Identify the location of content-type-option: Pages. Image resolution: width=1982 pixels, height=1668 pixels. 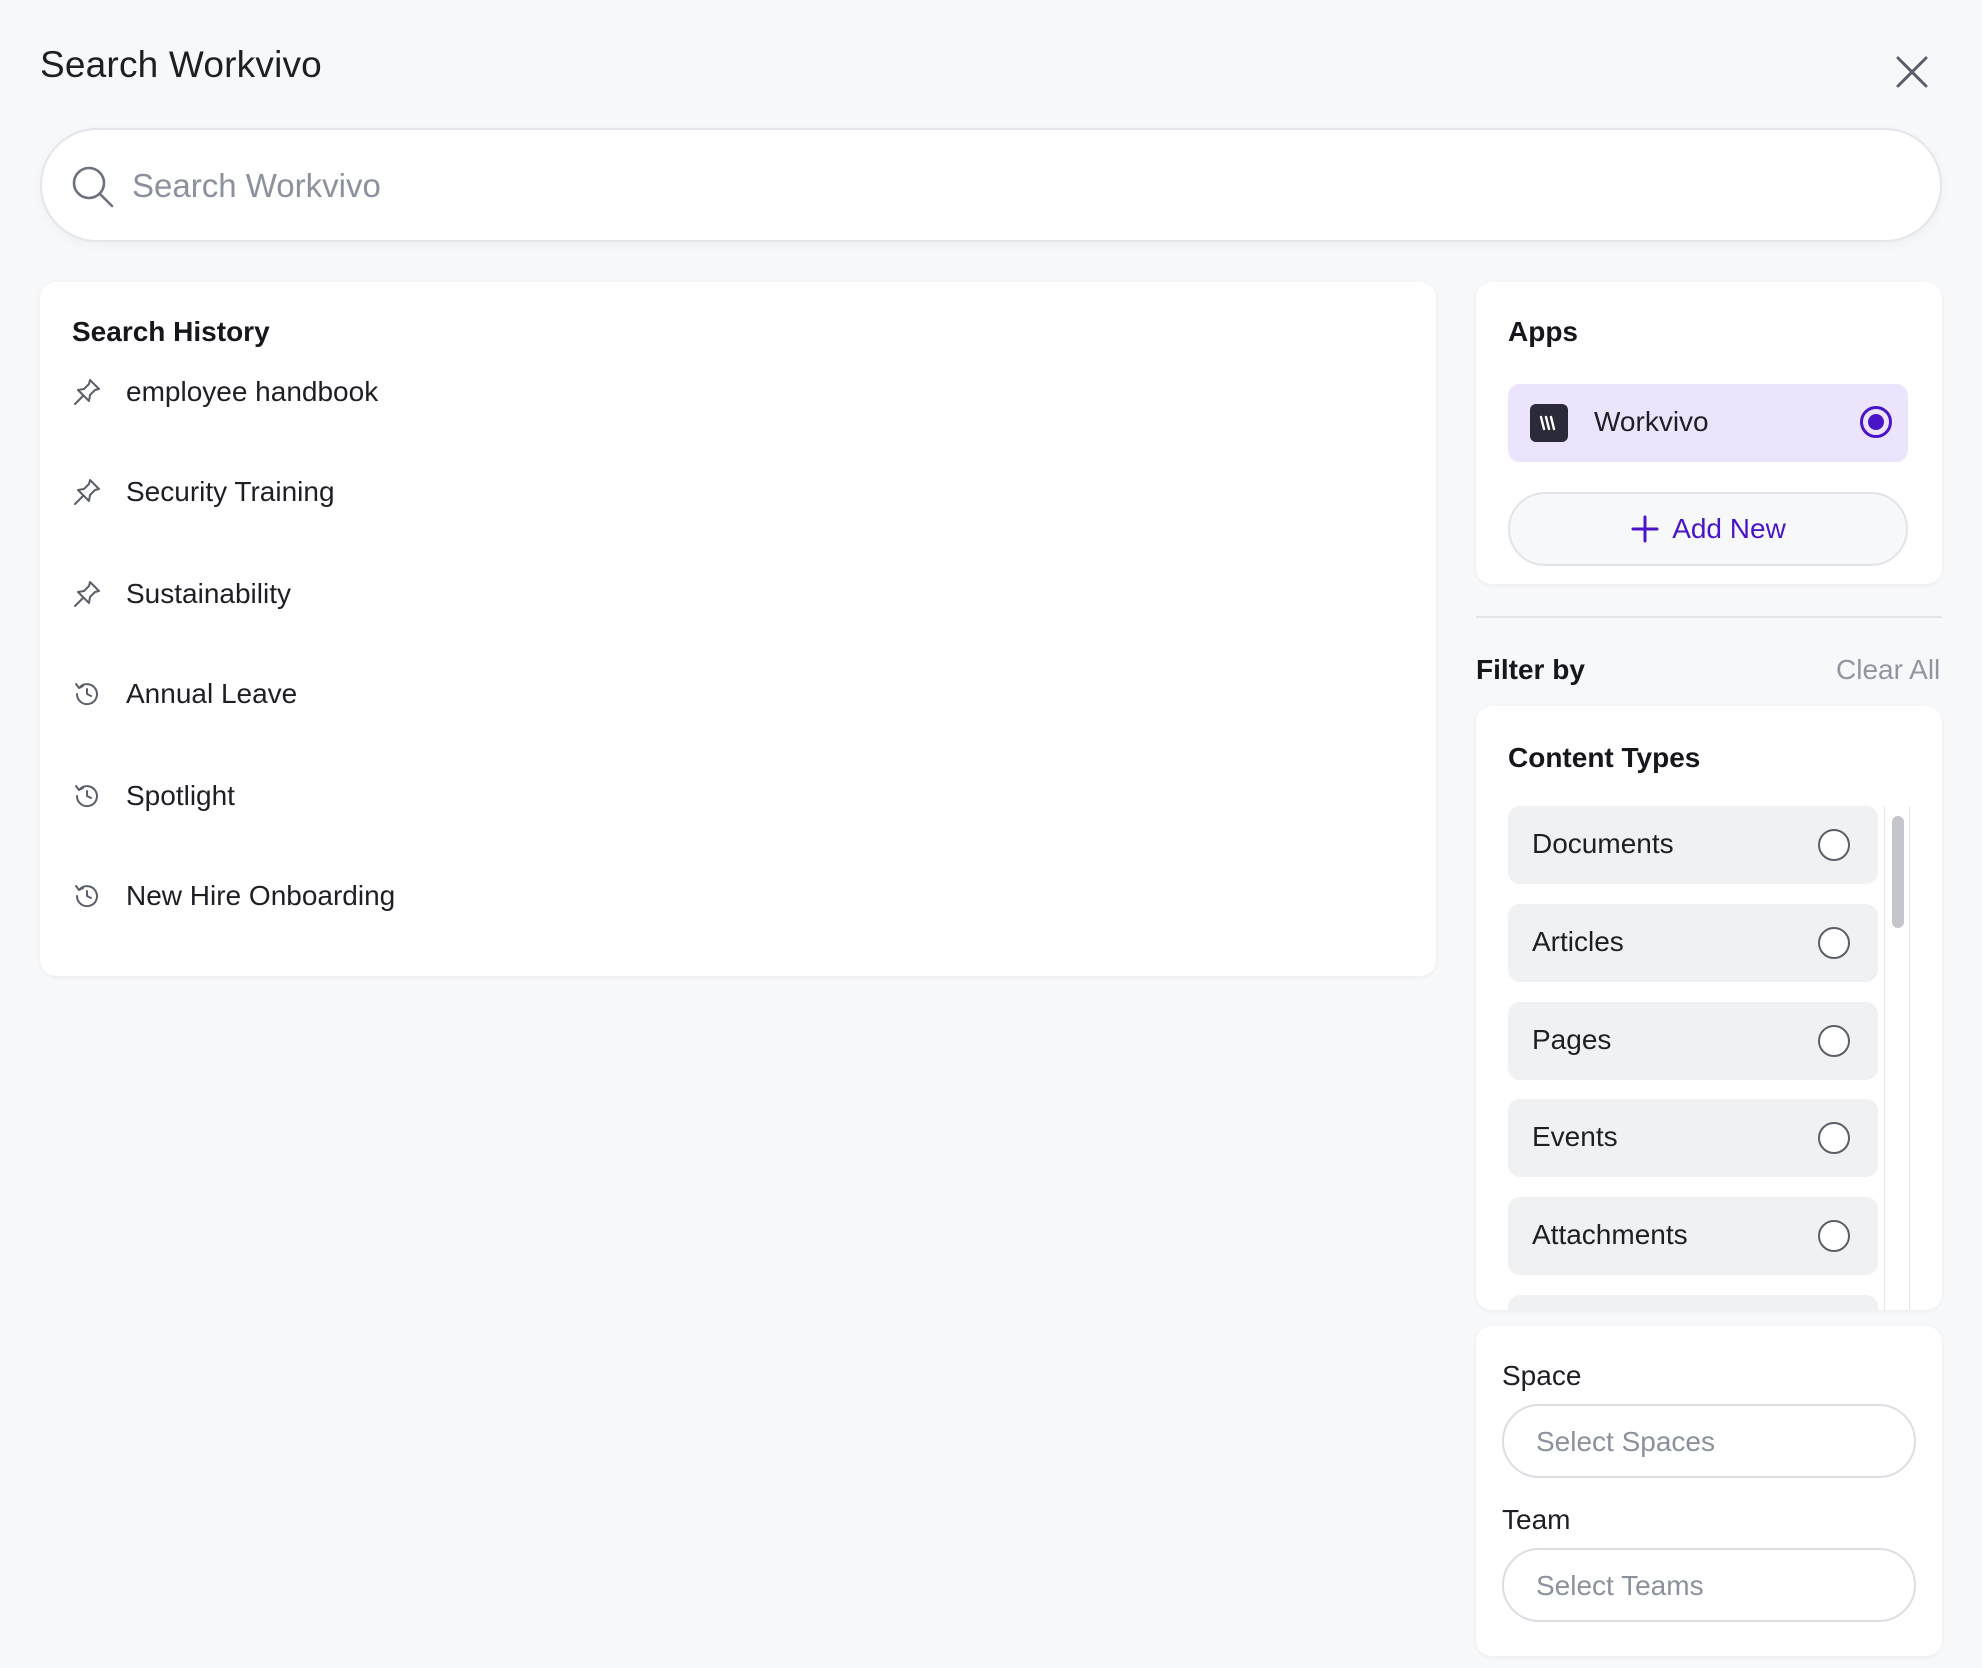
(1693, 1041).